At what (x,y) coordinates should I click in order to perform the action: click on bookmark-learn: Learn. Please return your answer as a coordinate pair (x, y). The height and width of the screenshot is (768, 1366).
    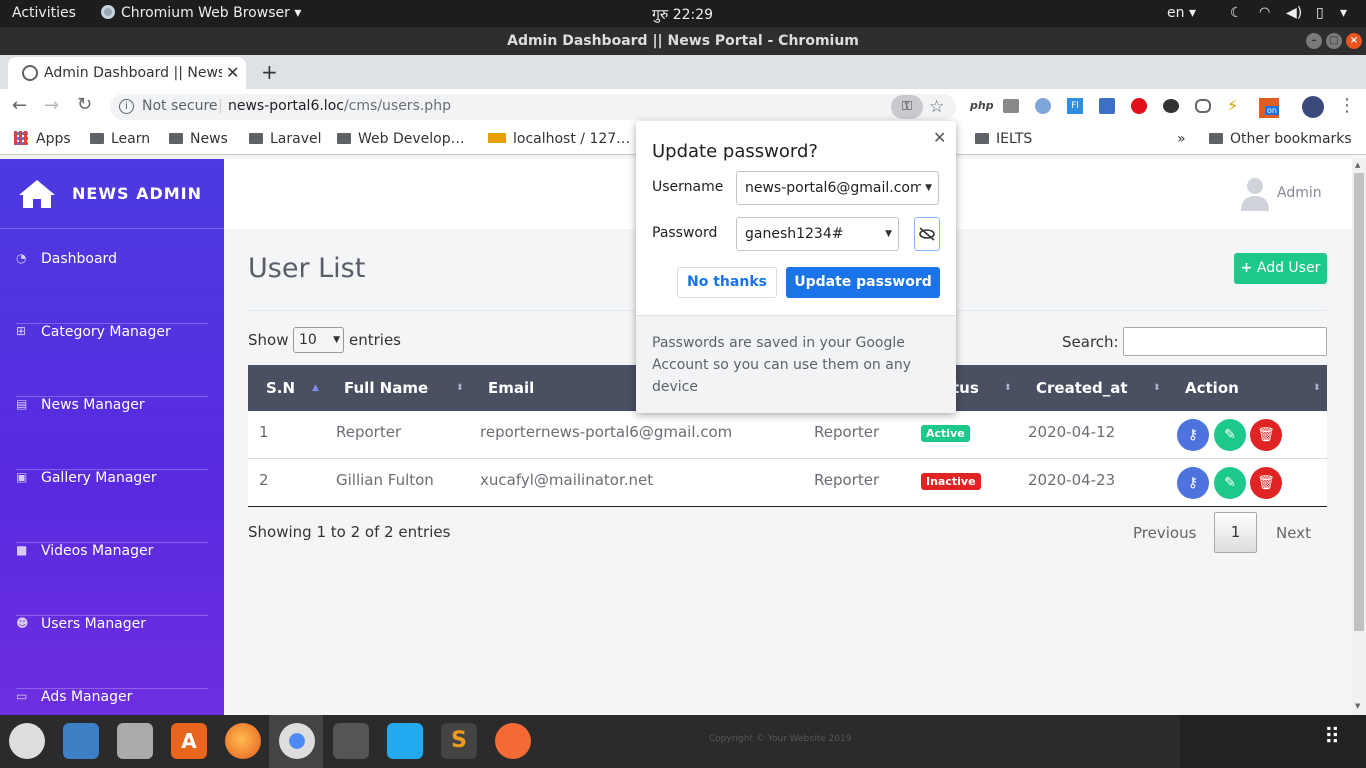
    Looking at the image, I should click on (120, 139).